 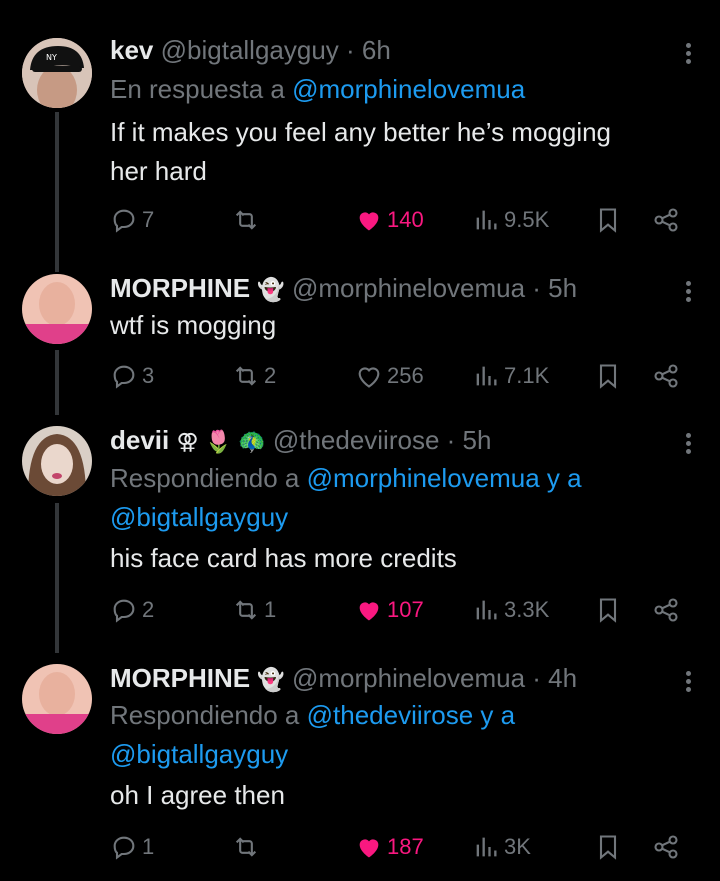 I want to click on author-handle: @thedeviirose, so click(x=356, y=440).